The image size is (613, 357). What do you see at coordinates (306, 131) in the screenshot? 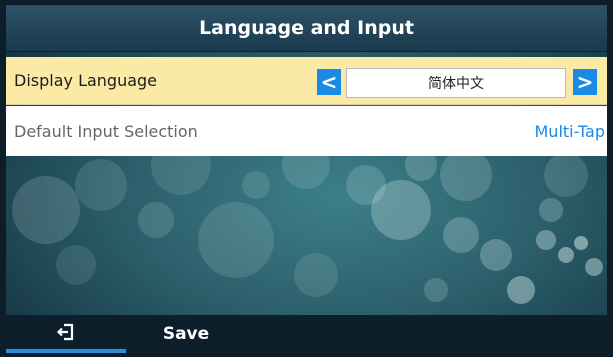
I see `default-input-row: Default Input Selection Multi-Tap` at bounding box center [306, 131].